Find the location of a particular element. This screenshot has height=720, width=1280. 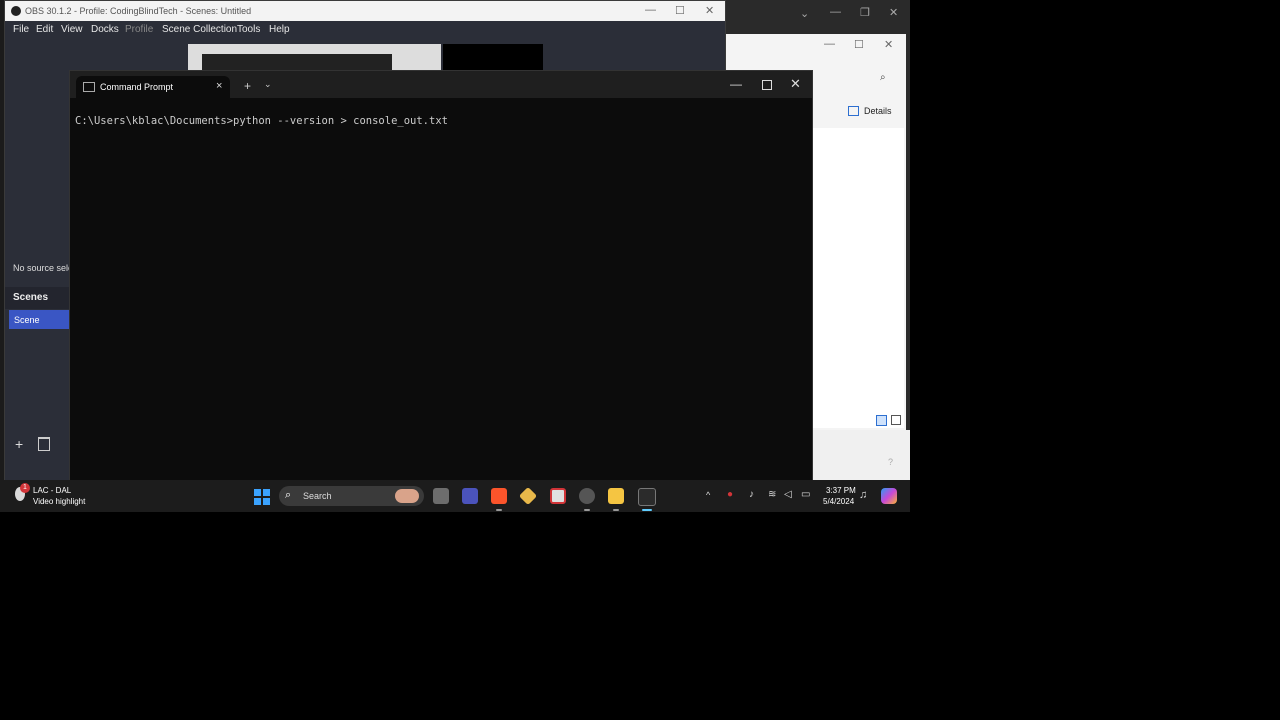

scene-item-label: Scene is located at coordinates (27, 320).